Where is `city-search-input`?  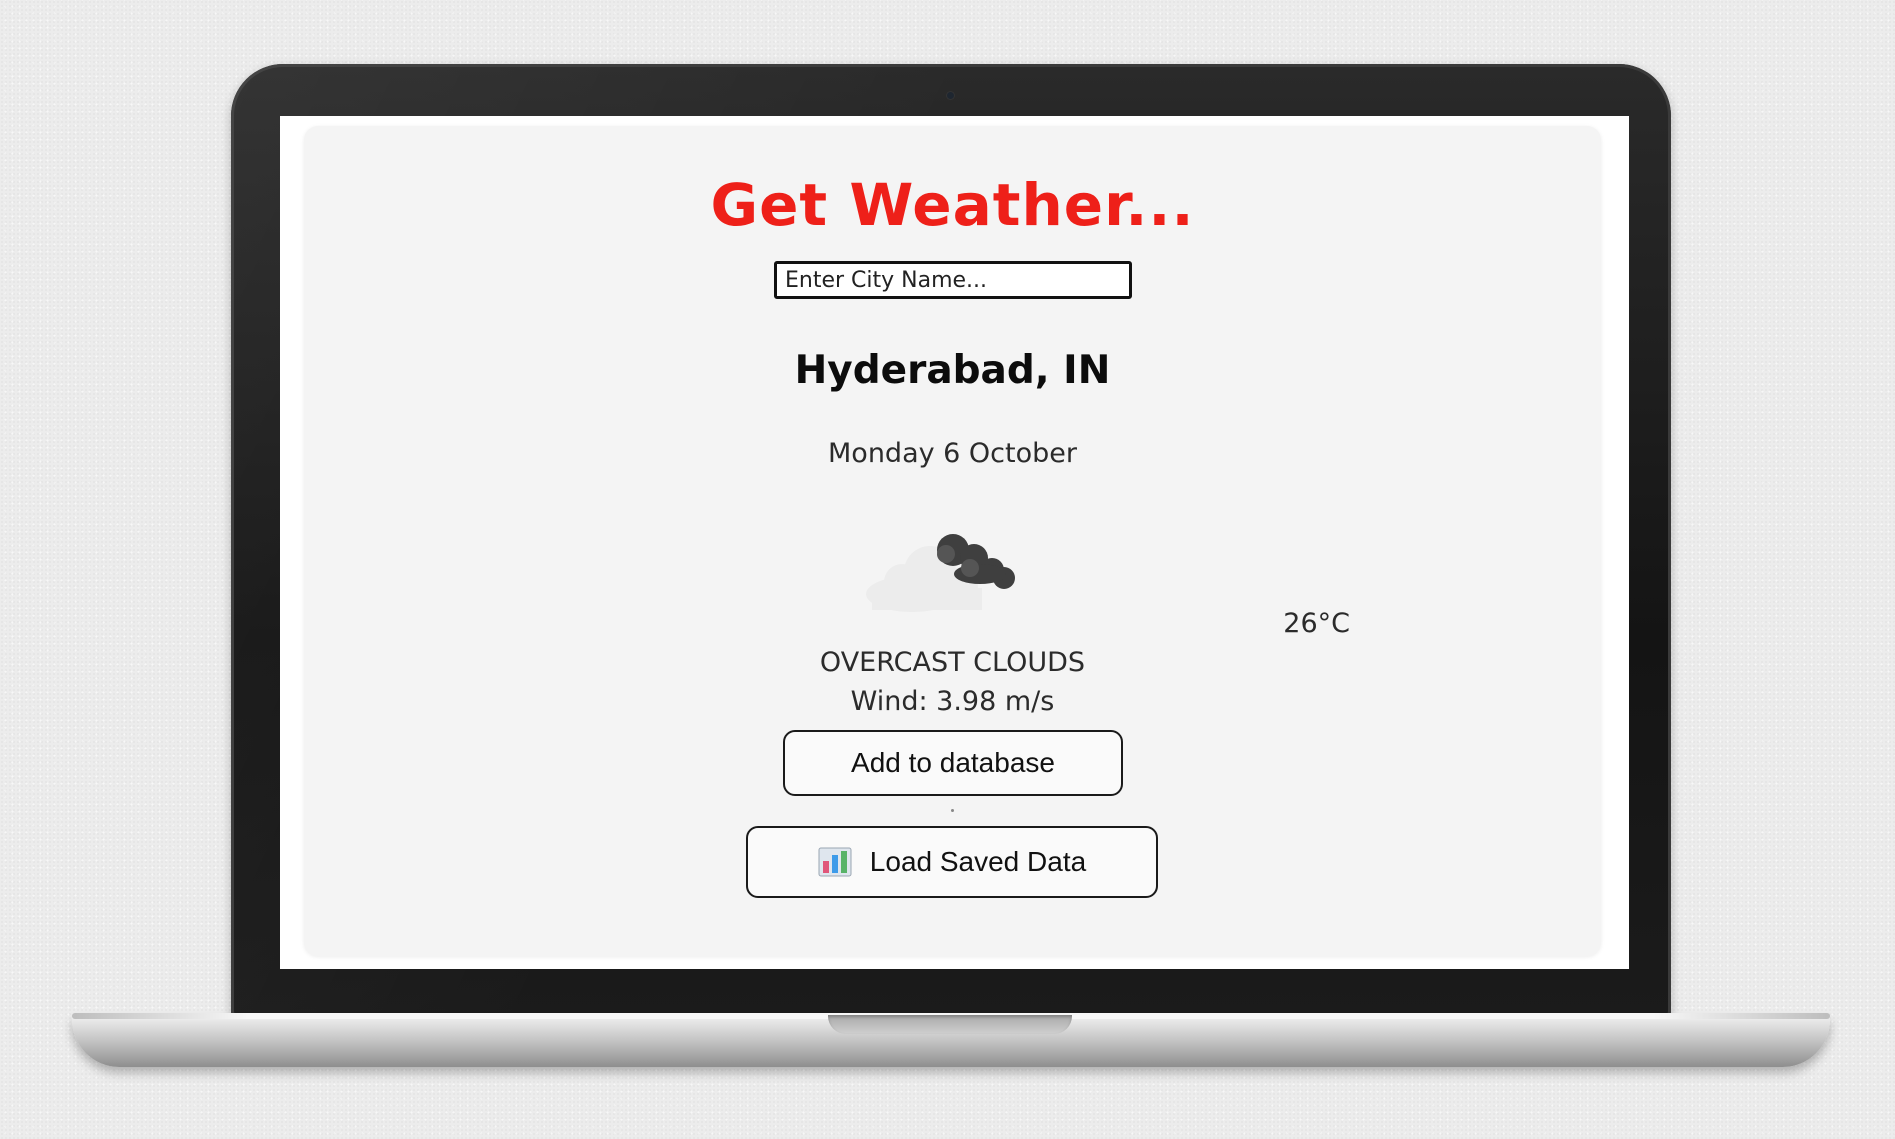 city-search-input is located at coordinates (953, 280).